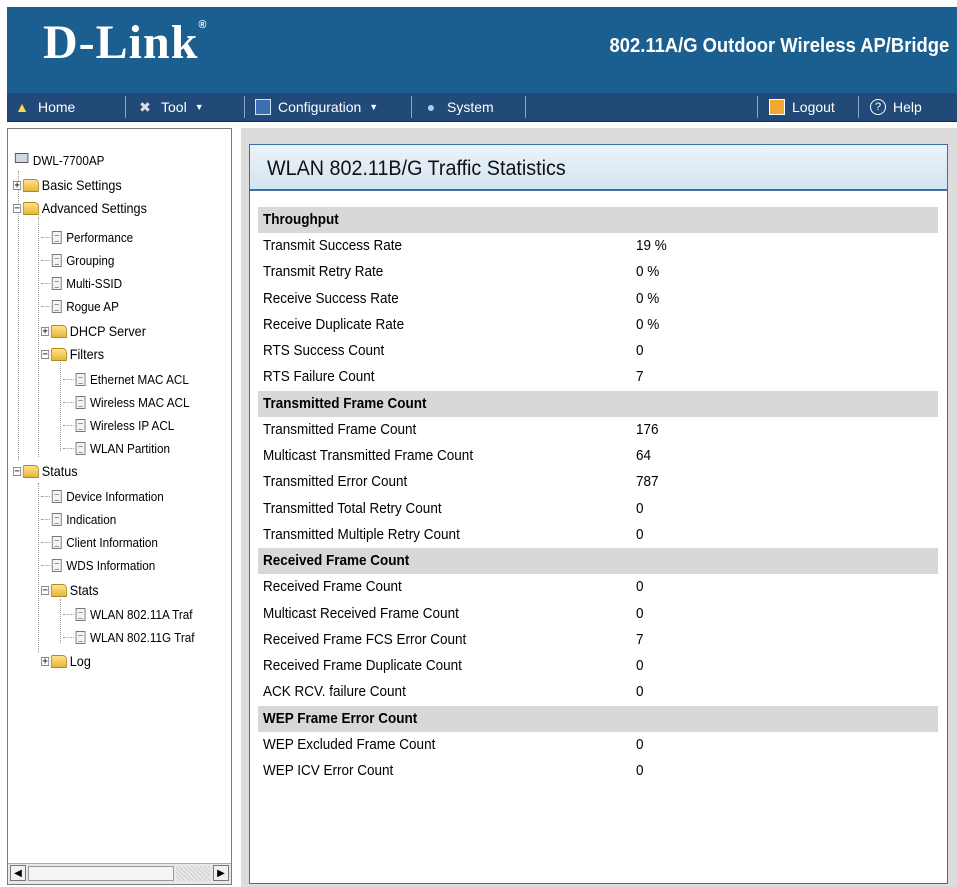 The image size is (957, 887). Describe the element at coordinates (59, 471) in the screenshot. I see `tree-status-label: Status` at that location.